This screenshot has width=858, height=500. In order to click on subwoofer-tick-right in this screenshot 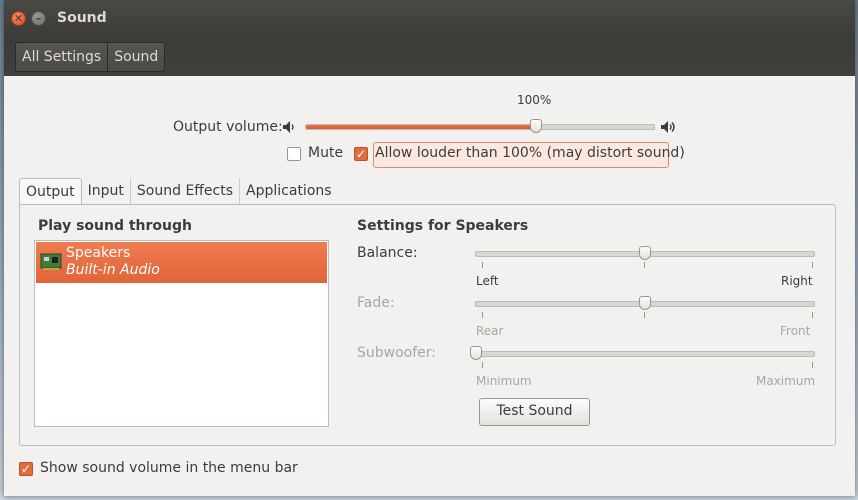, I will do `click(812, 365)`.